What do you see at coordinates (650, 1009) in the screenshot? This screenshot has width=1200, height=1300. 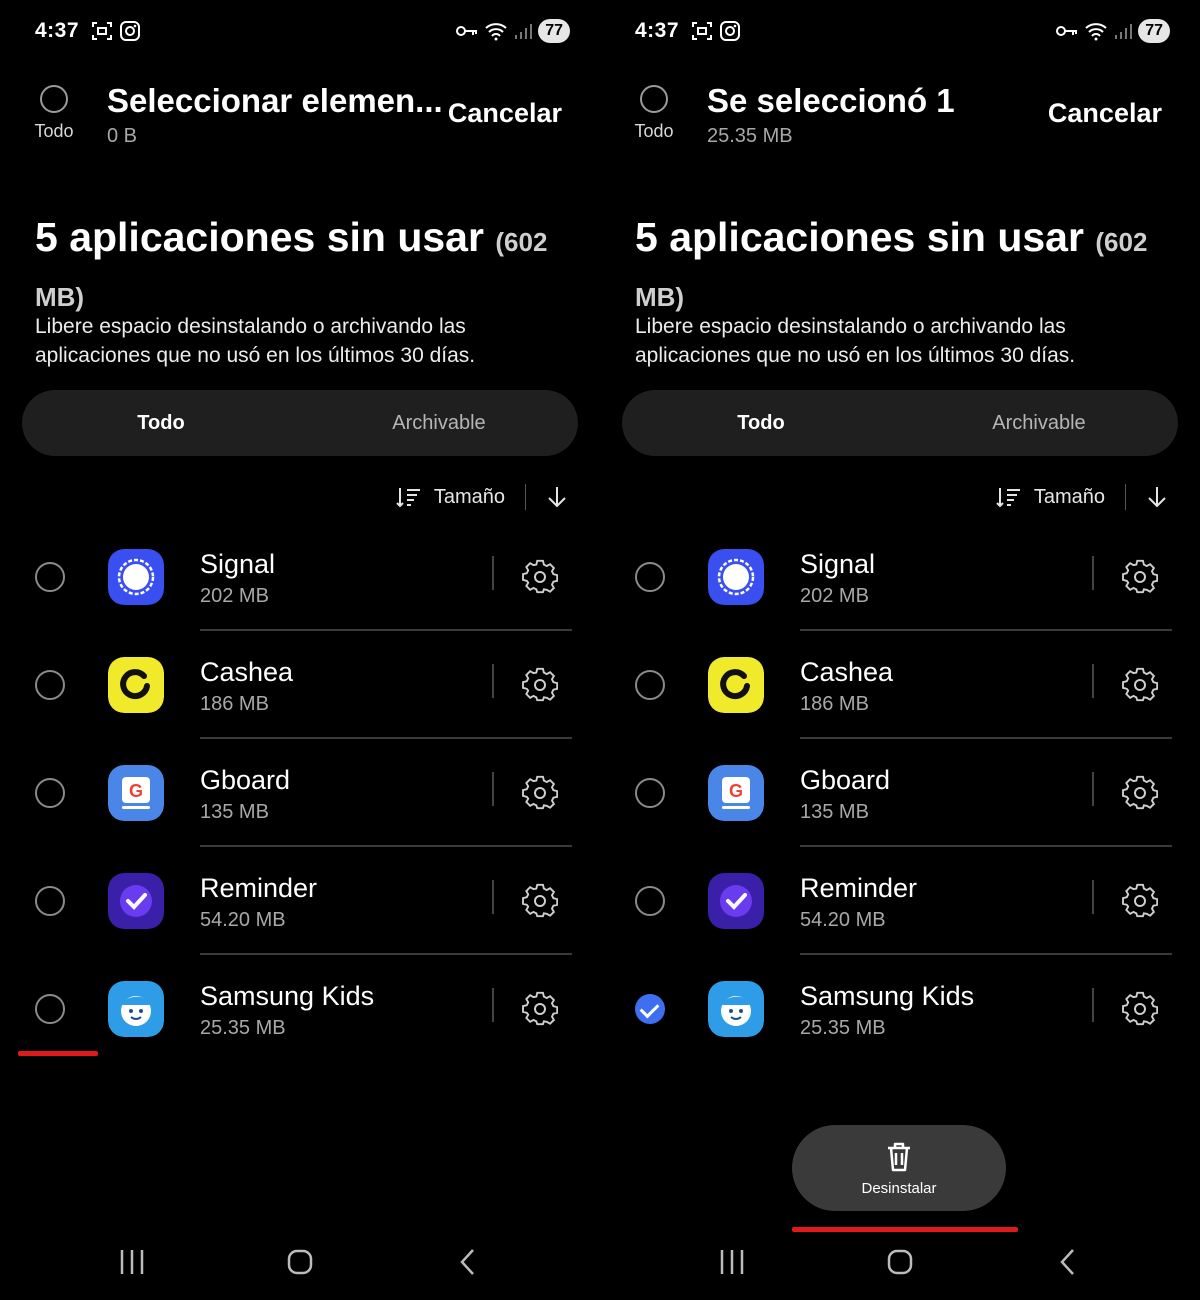 I see `app-checkbox-checked` at bounding box center [650, 1009].